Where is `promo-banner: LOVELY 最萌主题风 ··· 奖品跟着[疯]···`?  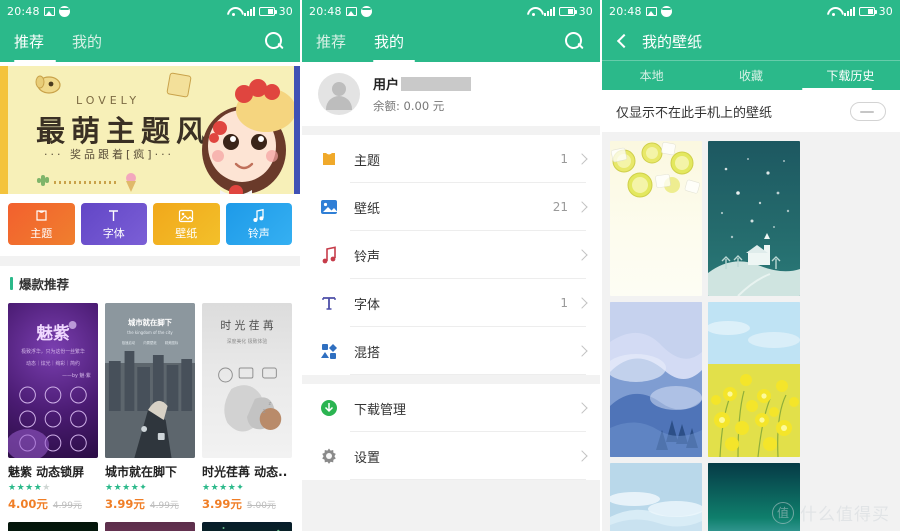
promo-banner: LOVELY 最萌主题风 ··· 奖品跟着[疯]··· is located at coordinates (150, 128).